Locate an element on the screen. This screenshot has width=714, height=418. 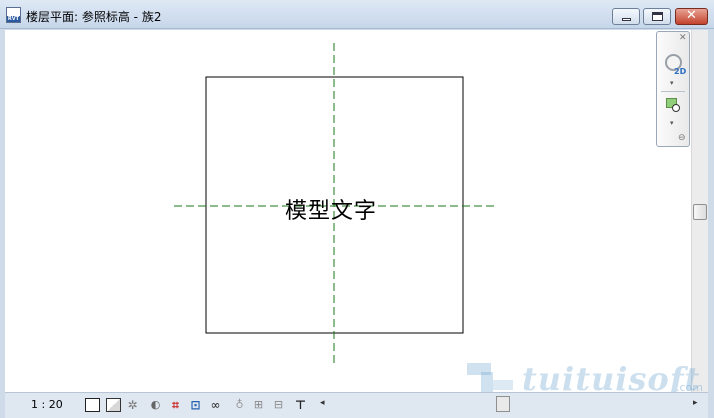
title-bar: RVT 楼层平面: 参照标高 - 族2 ✕ is located at coordinates (357, 14).